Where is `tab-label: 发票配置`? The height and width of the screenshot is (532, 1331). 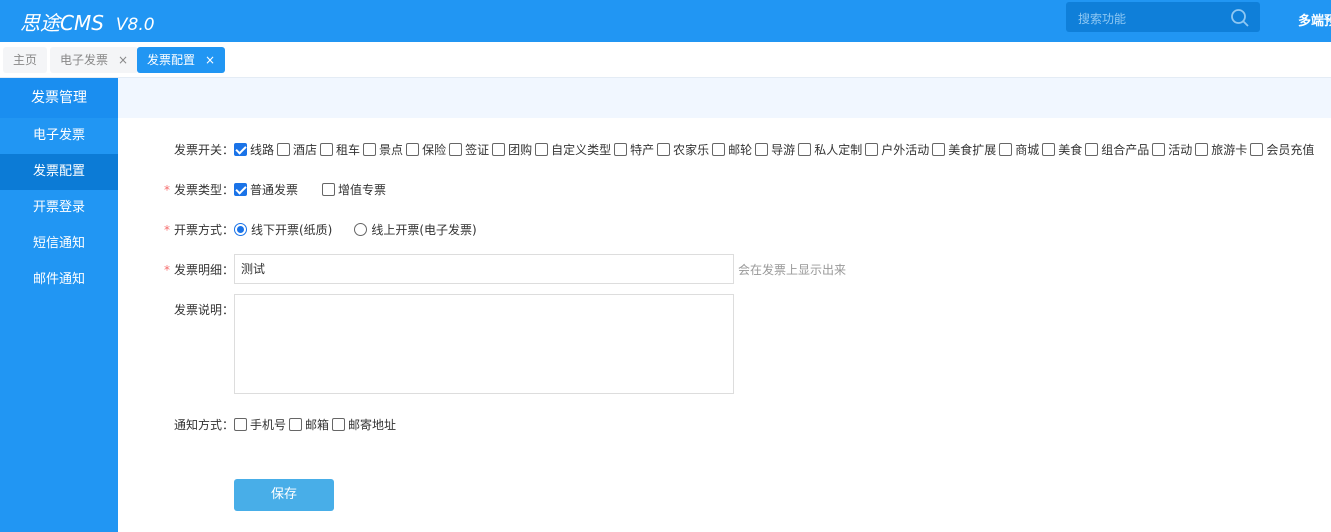 tab-label: 发票配置 is located at coordinates (171, 60).